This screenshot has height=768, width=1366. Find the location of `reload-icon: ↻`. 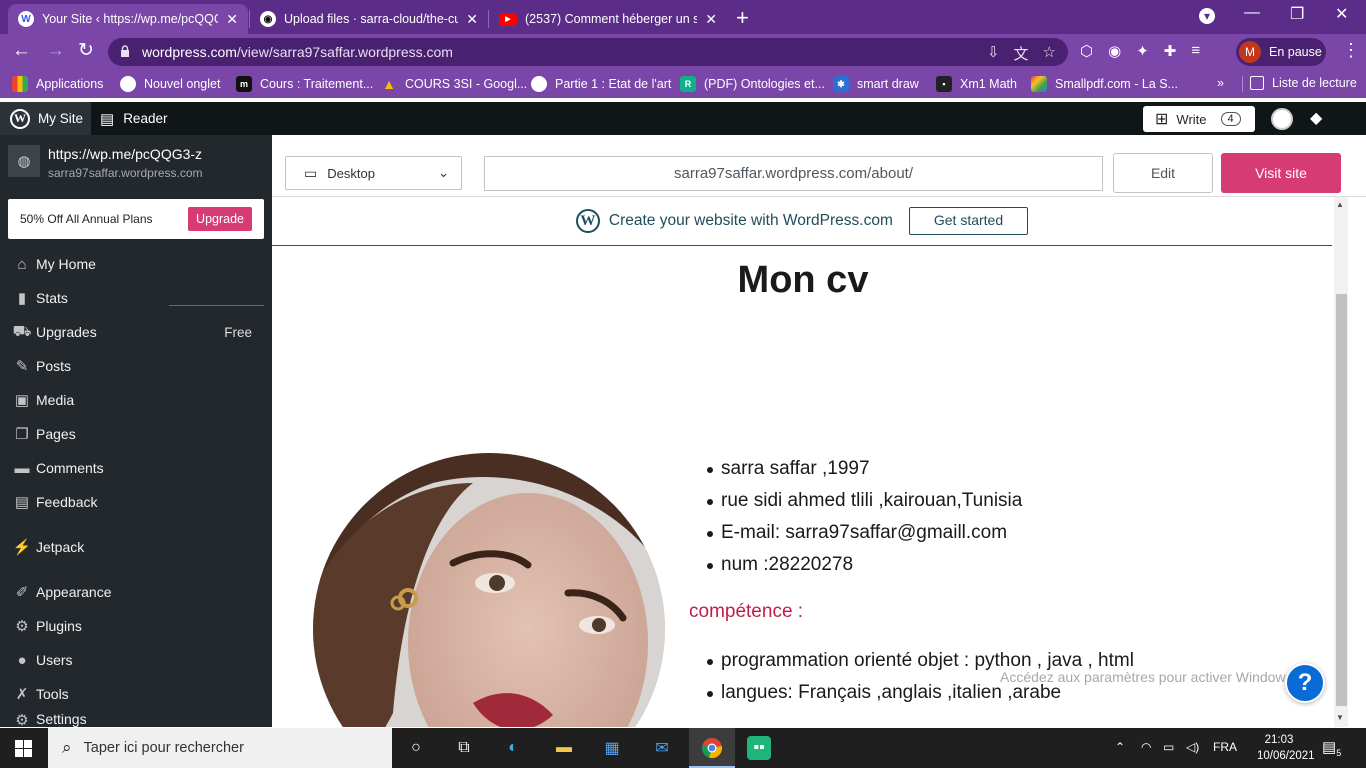

reload-icon: ↻ is located at coordinates (86, 51).